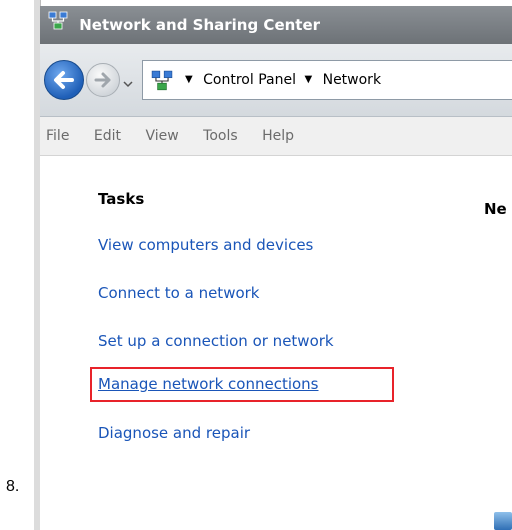 The height and width of the screenshot is (530, 512). What do you see at coordinates (205, 245) in the screenshot?
I see `task-view-computers: View computers and devices` at bounding box center [205, 245].